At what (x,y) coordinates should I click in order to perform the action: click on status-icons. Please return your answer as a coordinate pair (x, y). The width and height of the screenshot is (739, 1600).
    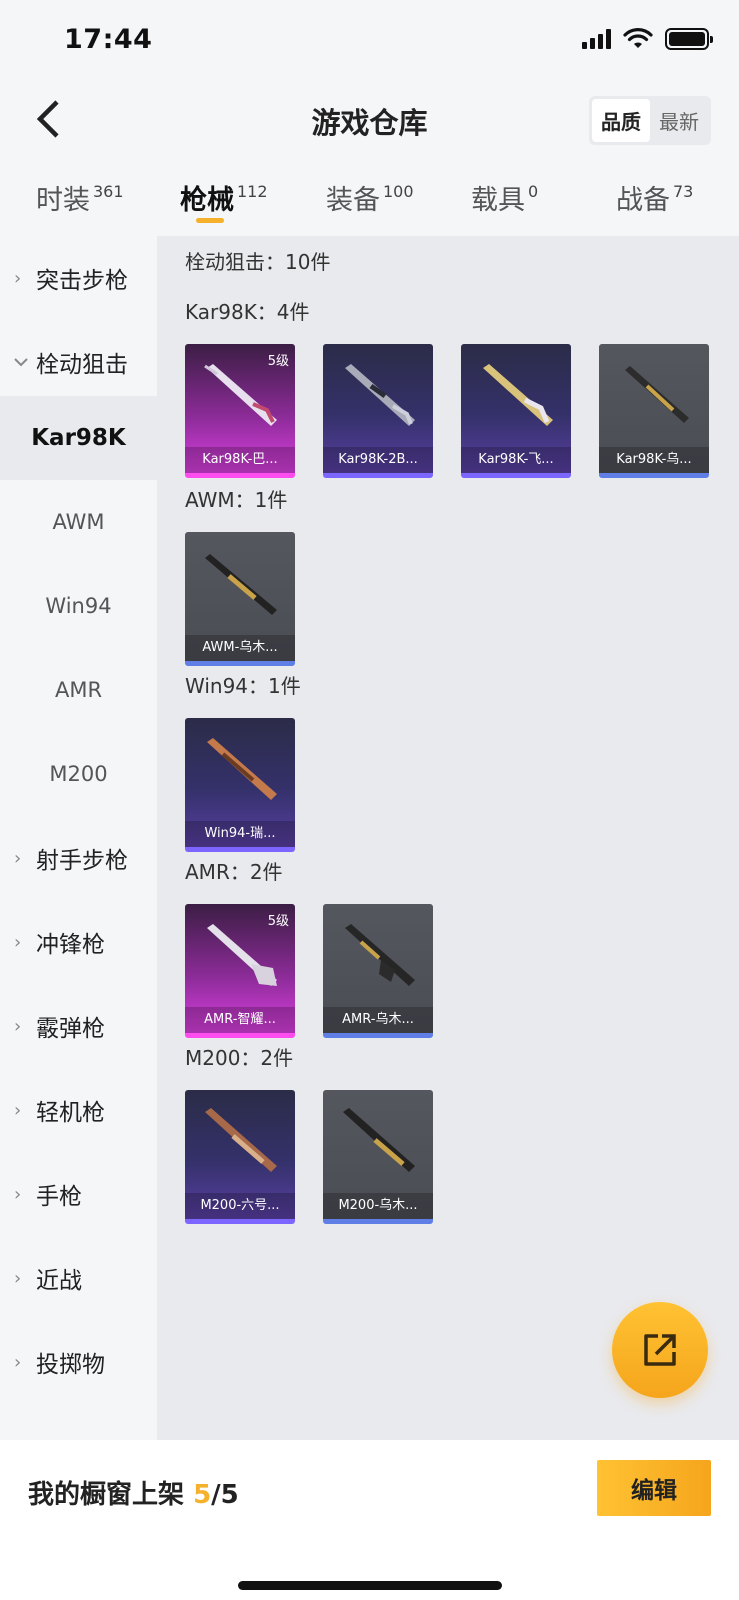
    Looking at the image, I should click on (647, 39).